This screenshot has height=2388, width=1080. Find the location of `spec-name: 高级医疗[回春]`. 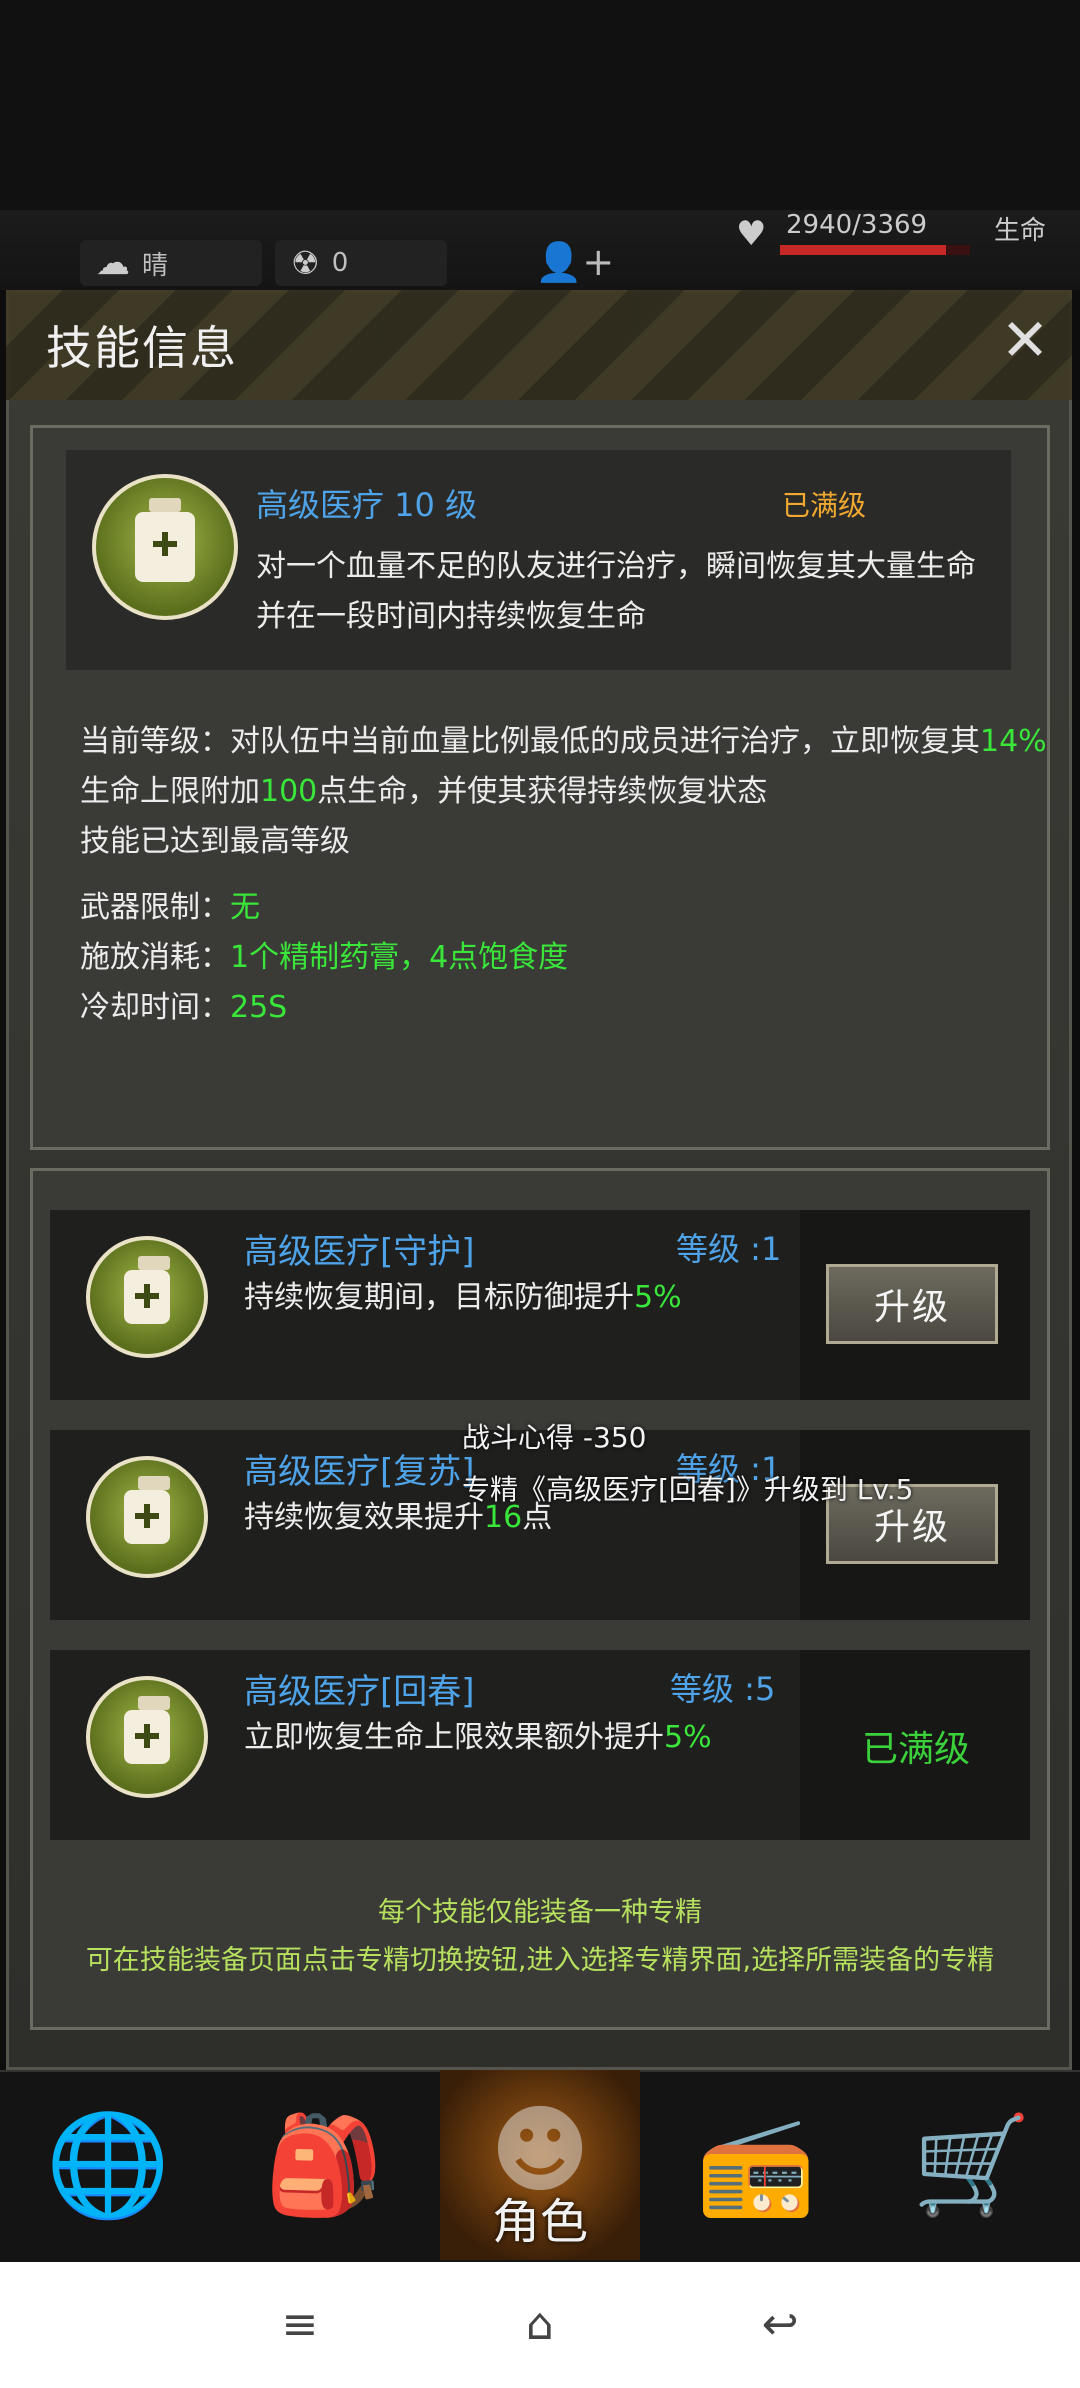

spec-name: 高级医疗[回春] is located at coordinates (359, 1692).